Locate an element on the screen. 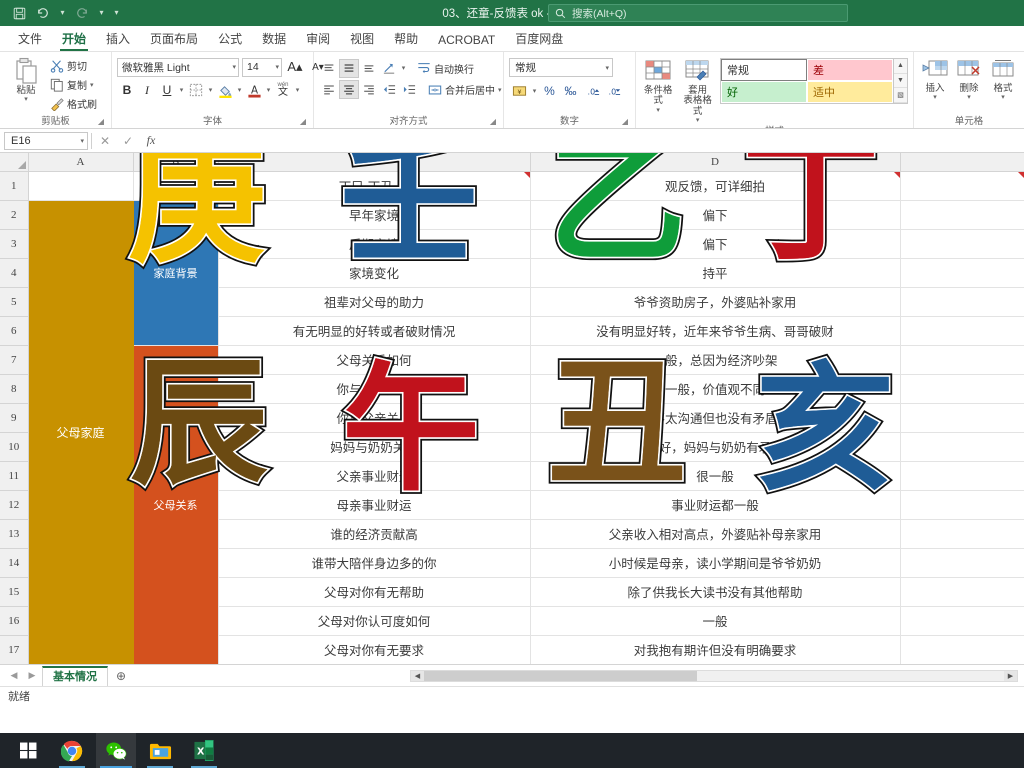 The height and width of the screenshot is (768, 1024). wrap-text-button: 自动换行 is located at coordinates (445, 68).